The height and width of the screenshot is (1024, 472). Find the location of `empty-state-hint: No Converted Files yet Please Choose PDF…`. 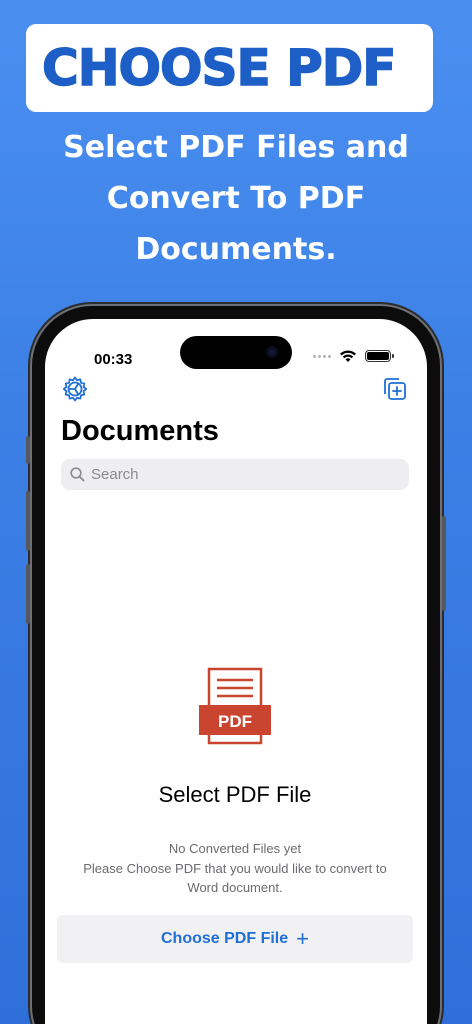

empty-state-hint: No Converted Files yet Please Choose PDF… is located at coordinates (235, 868).